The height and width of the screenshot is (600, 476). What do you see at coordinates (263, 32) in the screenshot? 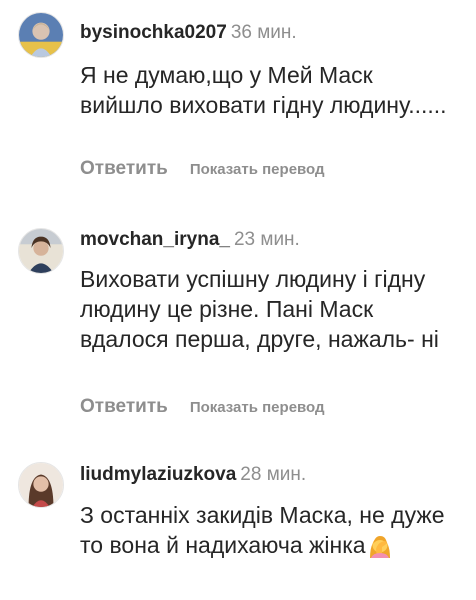
I see `timestamp: 36 мин.` at bounding box center [263, 32].